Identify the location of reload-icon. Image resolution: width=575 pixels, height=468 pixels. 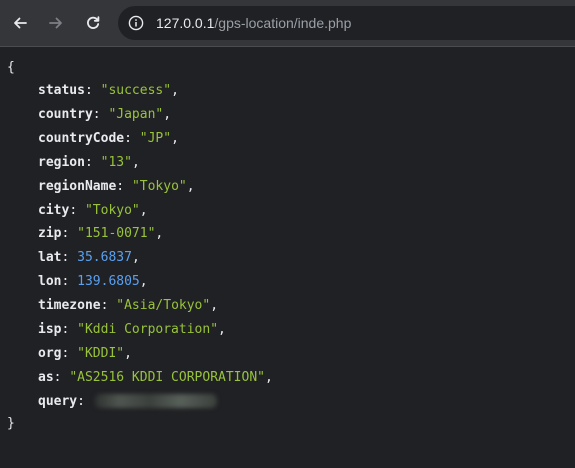
(93, 22).